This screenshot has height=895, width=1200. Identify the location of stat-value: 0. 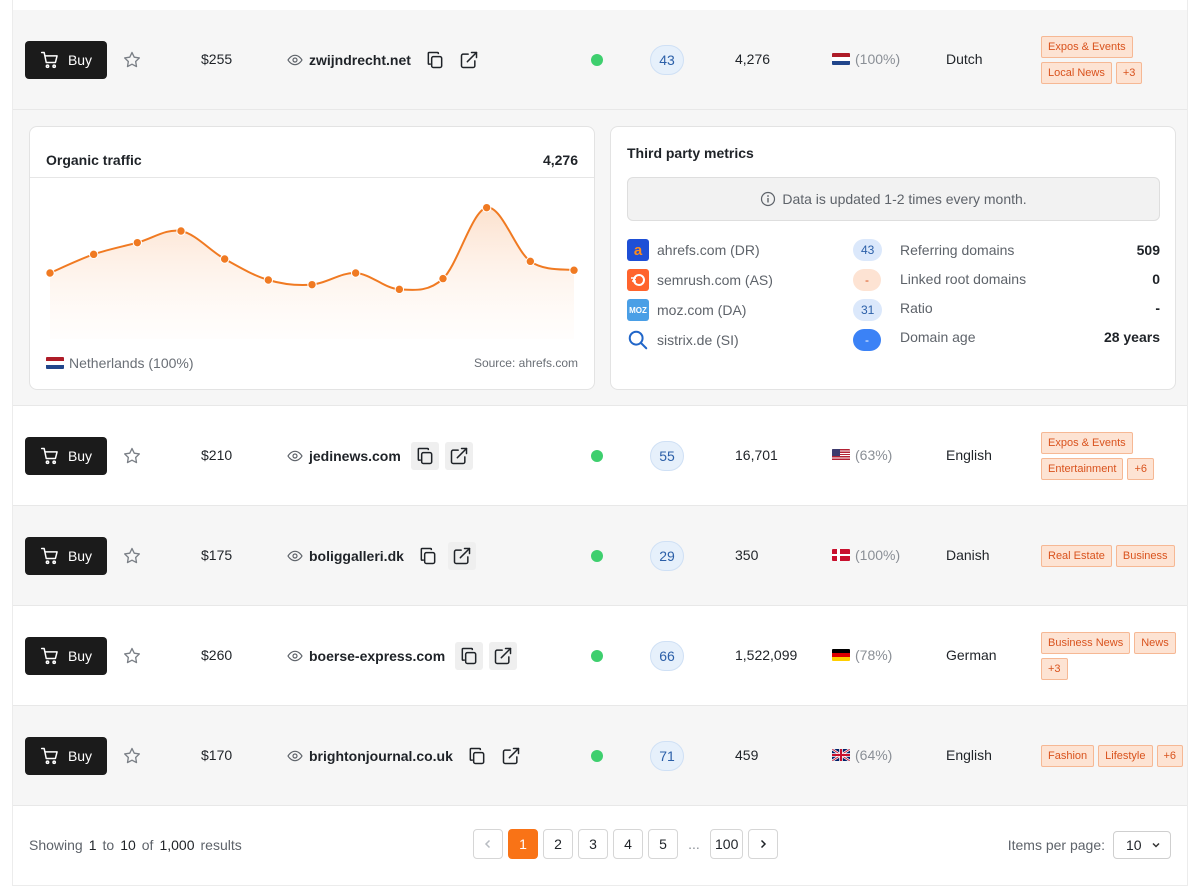
(1156, 278).